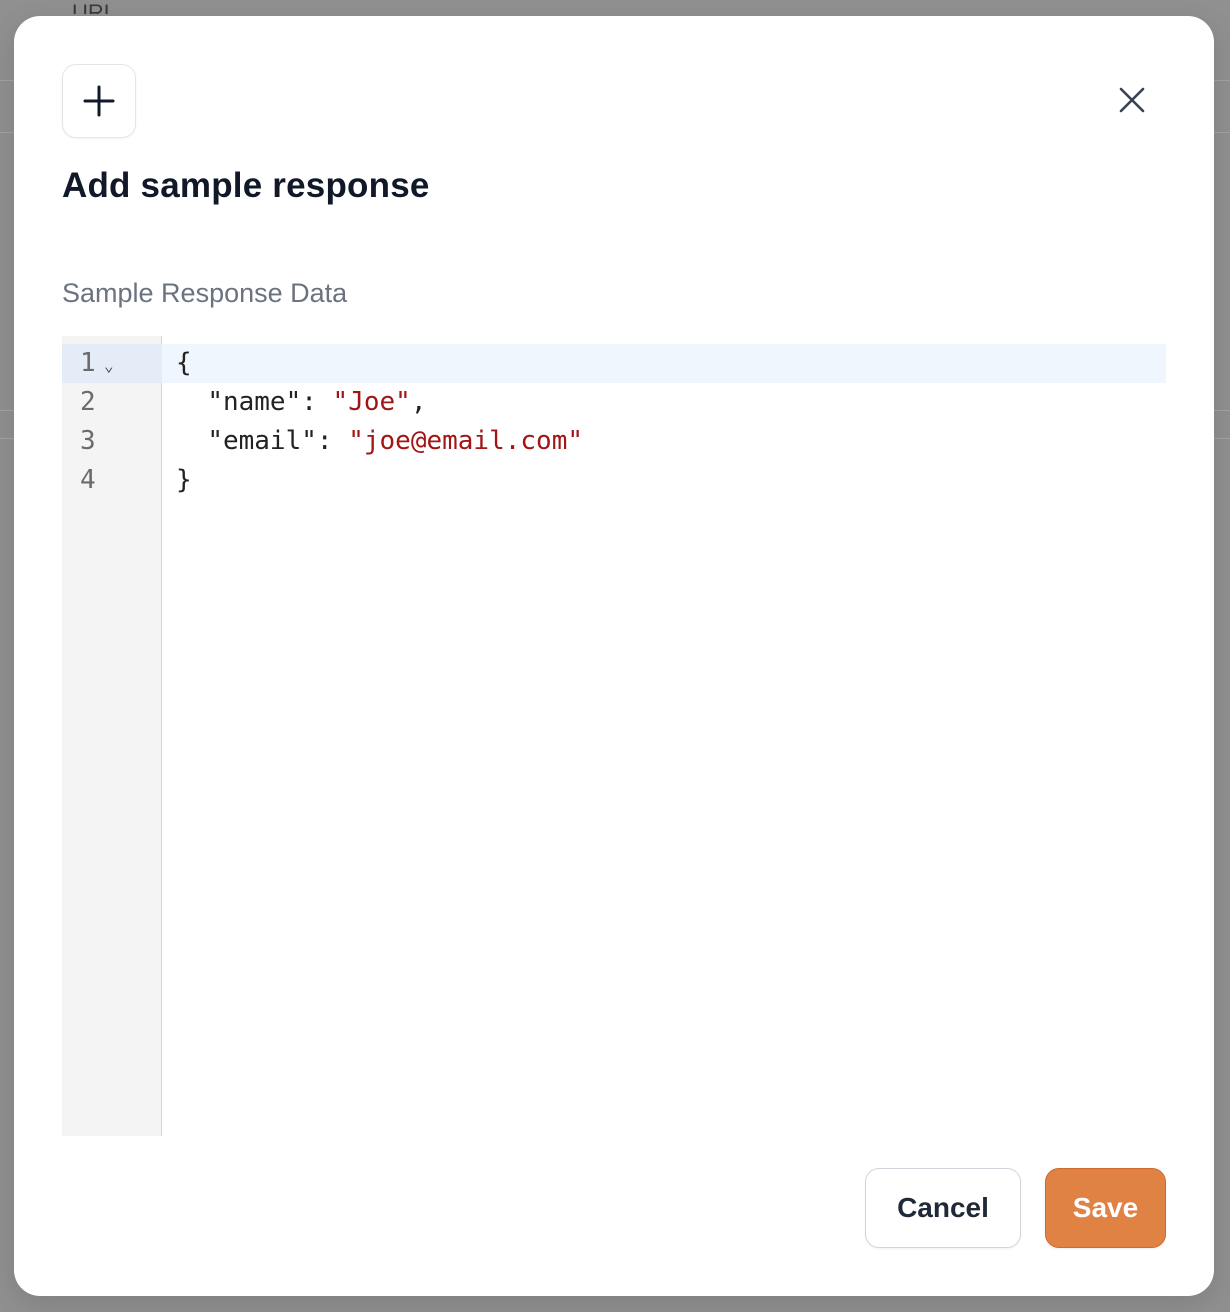  What do you see at coordinates (246, 185) in the screenshot?
I see `dialog-title: Add sample response` at bounding box center [246, 185].